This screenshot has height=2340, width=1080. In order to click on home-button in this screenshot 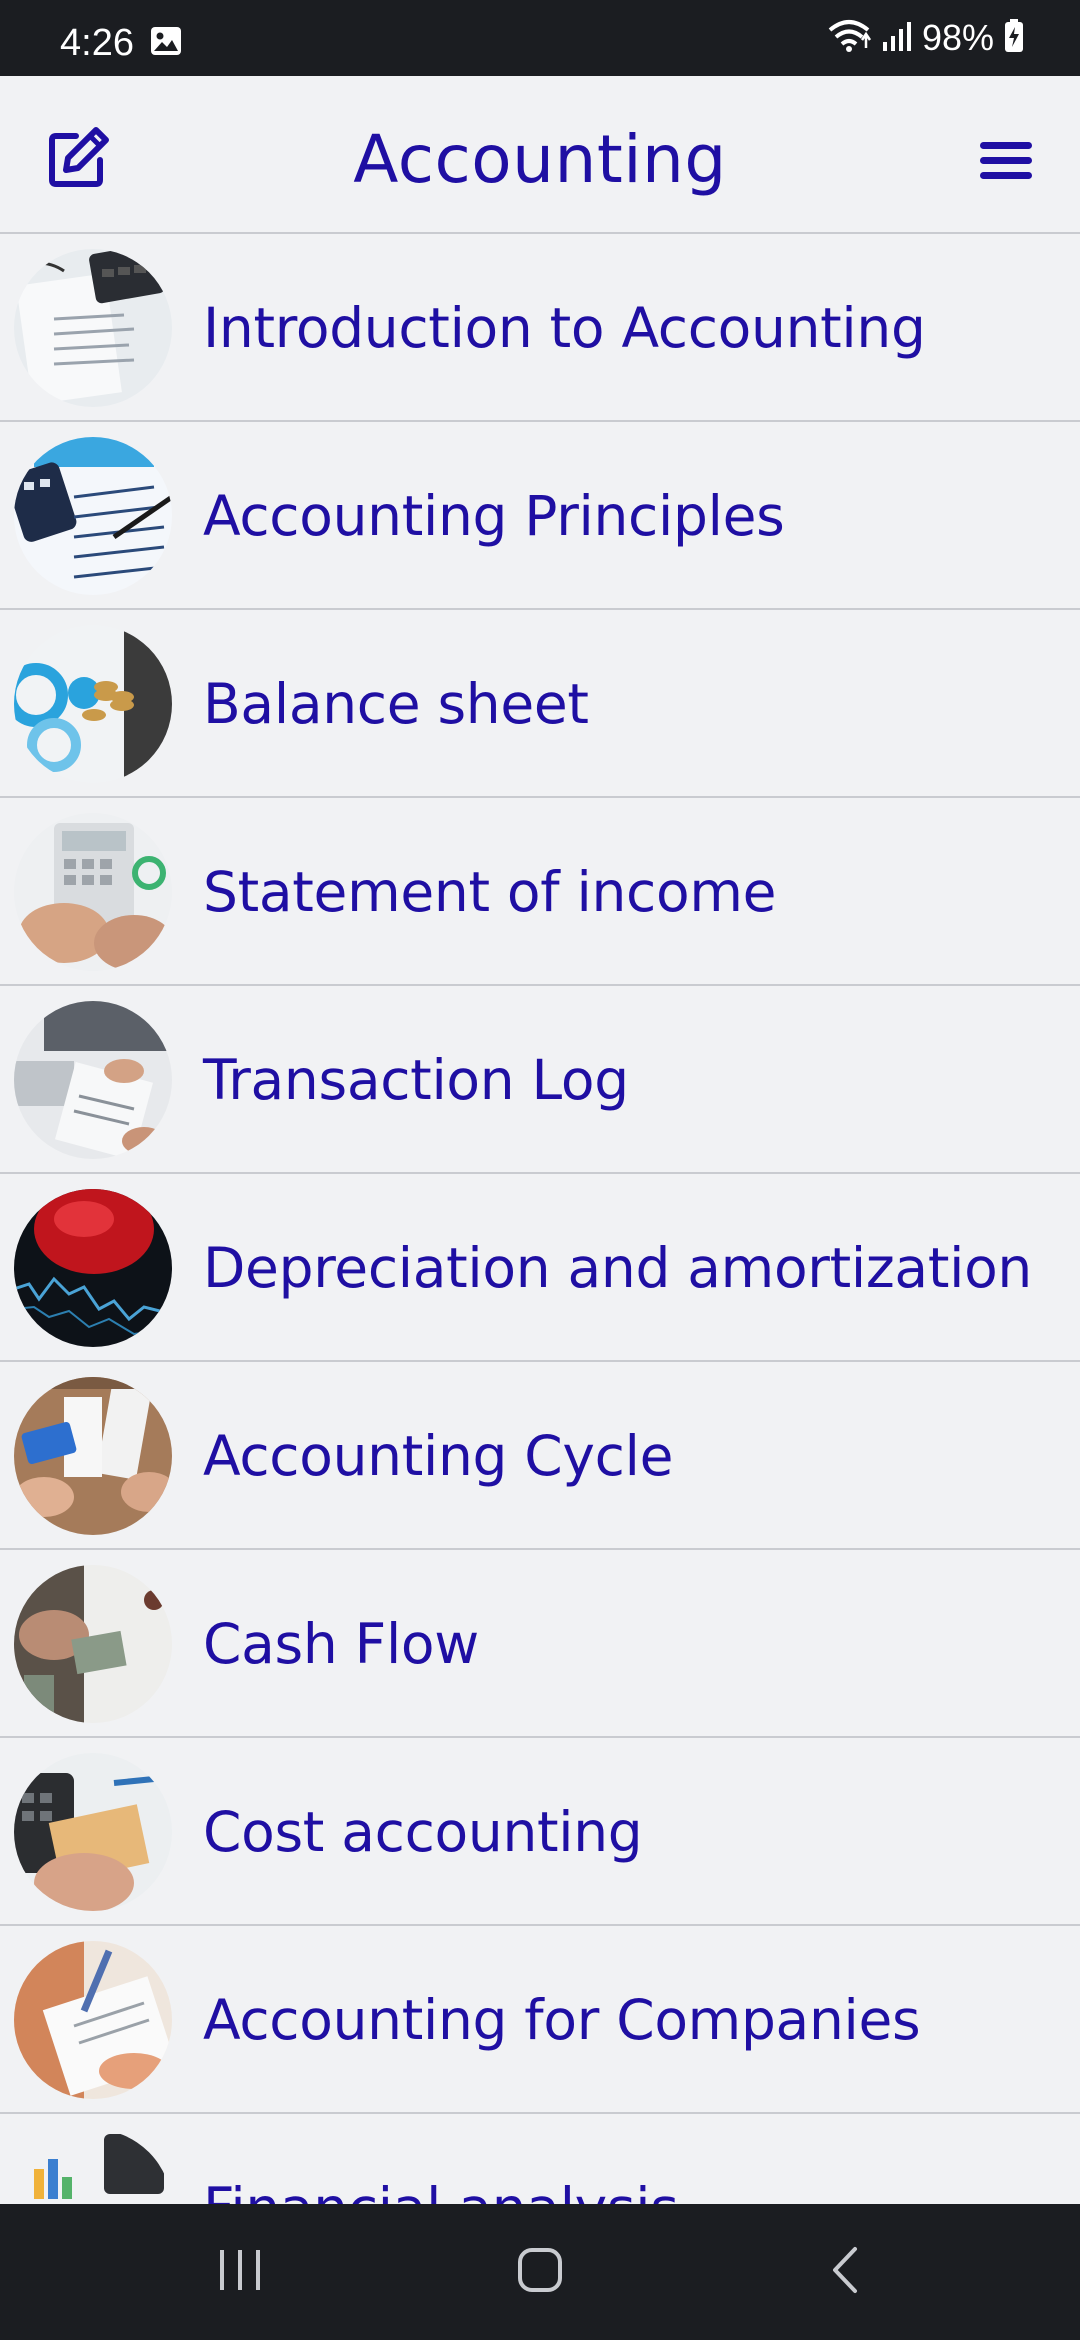, I will do `click(540, 2272)`.